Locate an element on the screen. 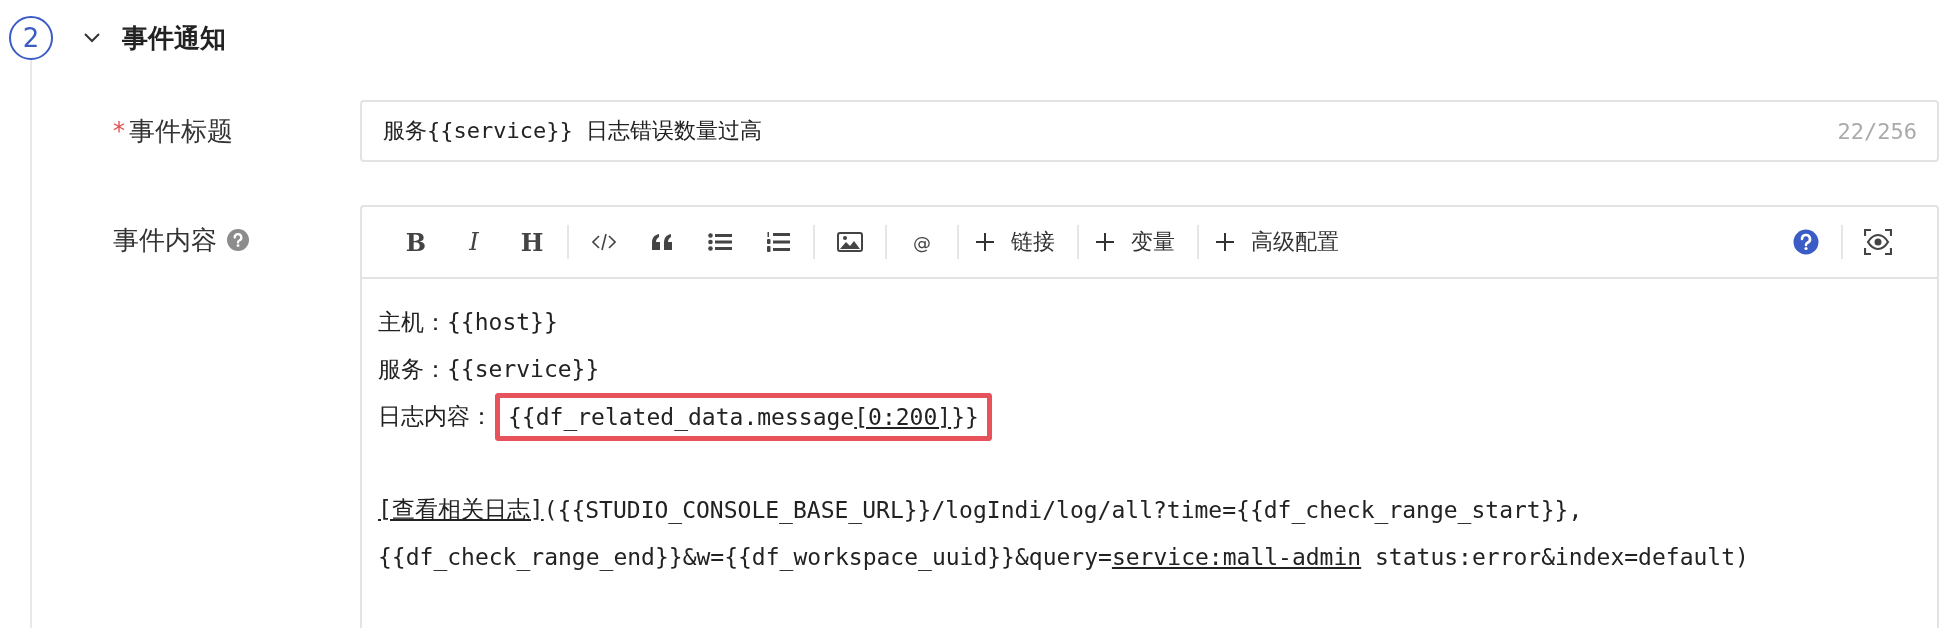 This screenshot has height=628, width=1952. content-text: 服务：{{service}} is located at coordinates (489, 369).